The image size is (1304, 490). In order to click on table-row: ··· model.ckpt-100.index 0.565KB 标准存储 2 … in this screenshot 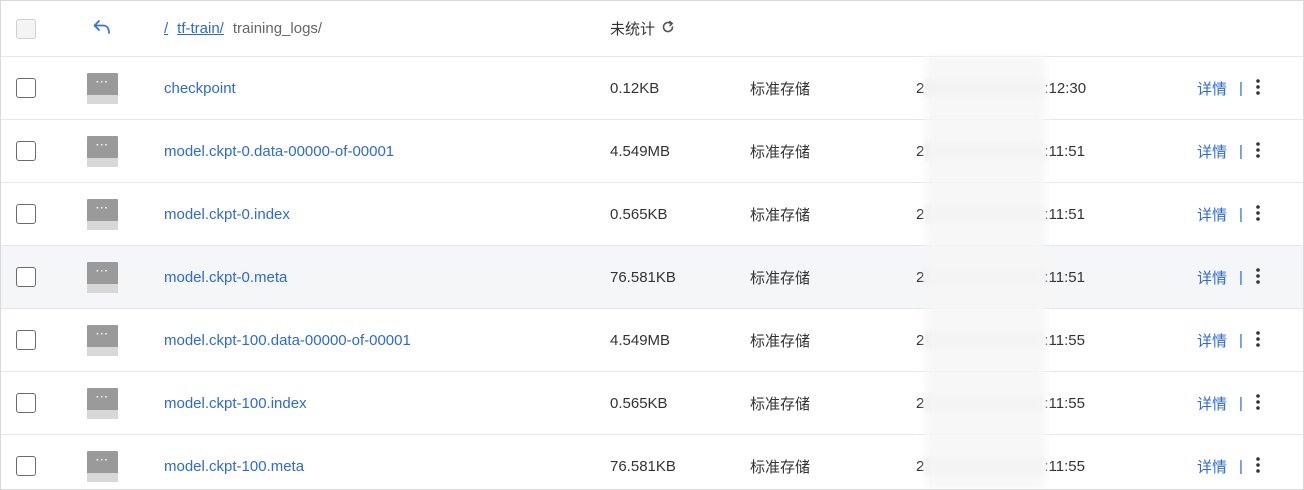, I will do `click(652, 403)`.